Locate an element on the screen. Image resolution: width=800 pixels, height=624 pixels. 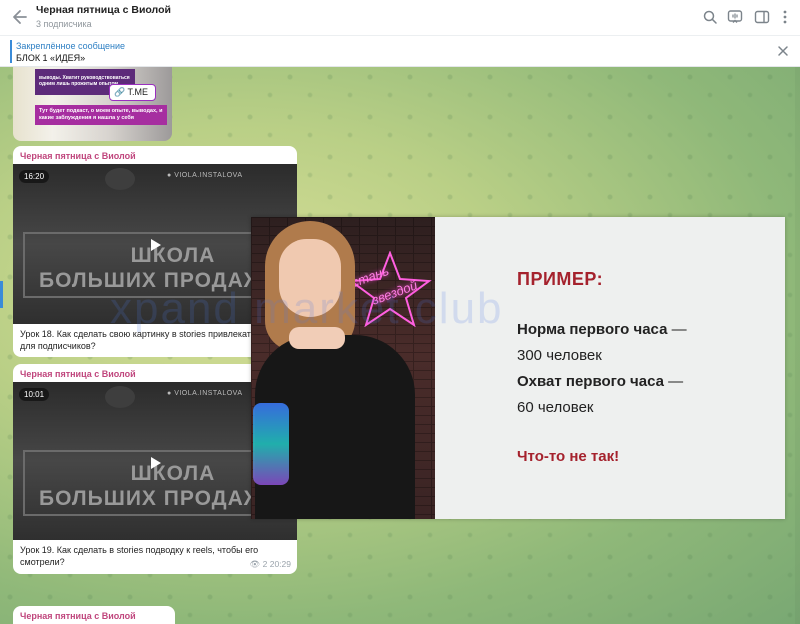
live-stream-icon is located at coordinates (735, 17).